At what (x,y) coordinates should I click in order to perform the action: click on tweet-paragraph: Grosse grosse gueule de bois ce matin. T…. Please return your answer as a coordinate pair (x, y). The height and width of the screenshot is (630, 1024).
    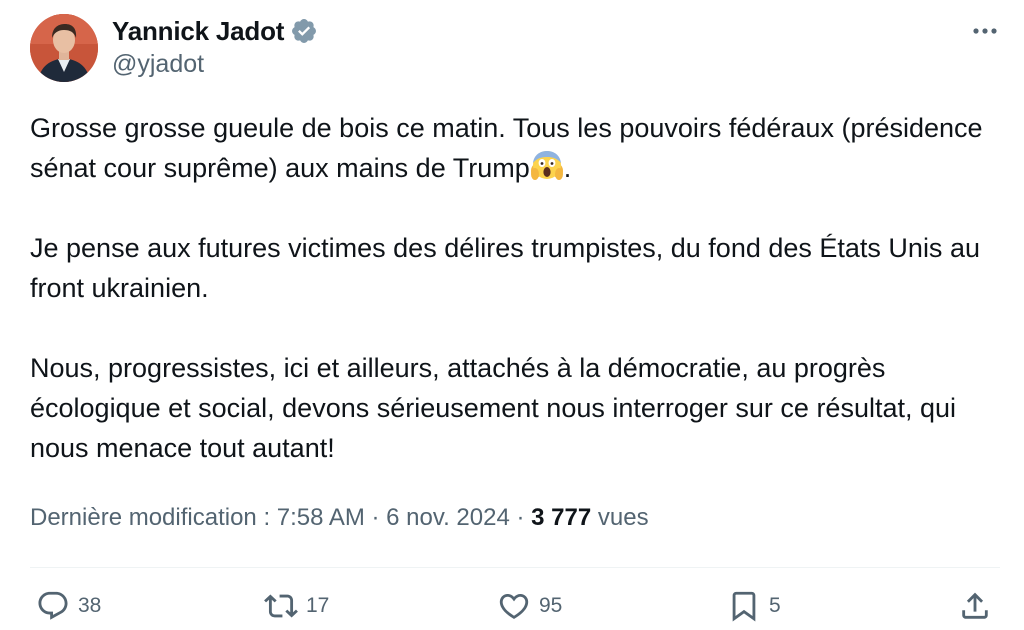
    Looking at the image, I should click on (510, 148).